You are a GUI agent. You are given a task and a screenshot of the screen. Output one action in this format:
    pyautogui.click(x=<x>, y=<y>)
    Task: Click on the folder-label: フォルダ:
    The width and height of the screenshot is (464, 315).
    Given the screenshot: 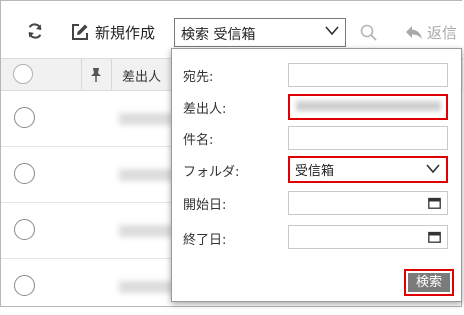 What is the action you would take?
    pyautogui.click(x=211, y=172)
    